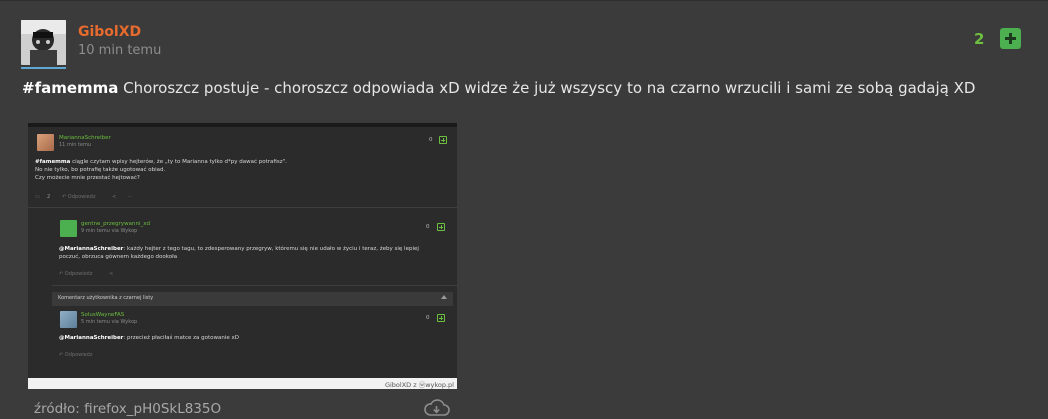 This screenshot has width=1048, height=419. I want to click on hashtag-link: #famemma, so click(70, 88).